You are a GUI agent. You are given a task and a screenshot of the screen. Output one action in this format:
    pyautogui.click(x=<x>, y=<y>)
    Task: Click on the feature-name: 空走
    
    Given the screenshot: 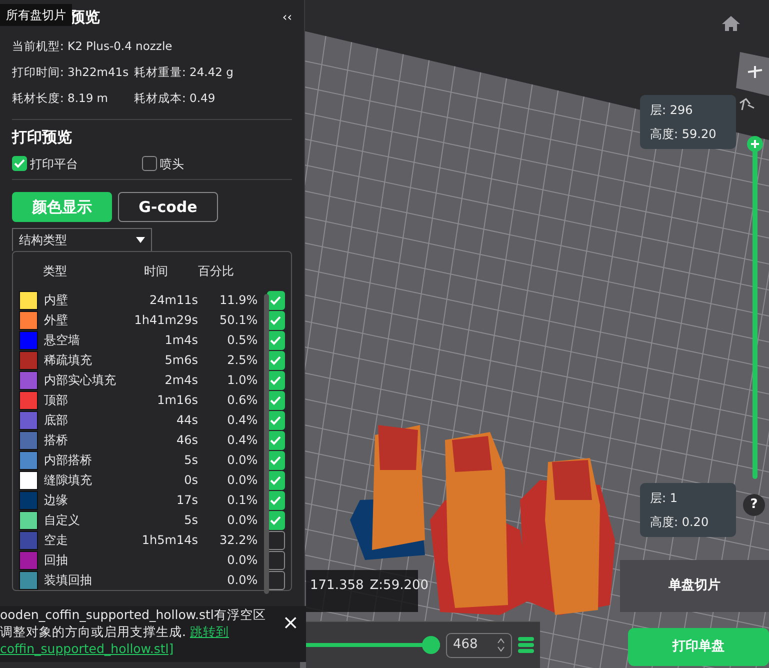 What is the action you would take?
    pyautogui.click(x=56, y=541)
    